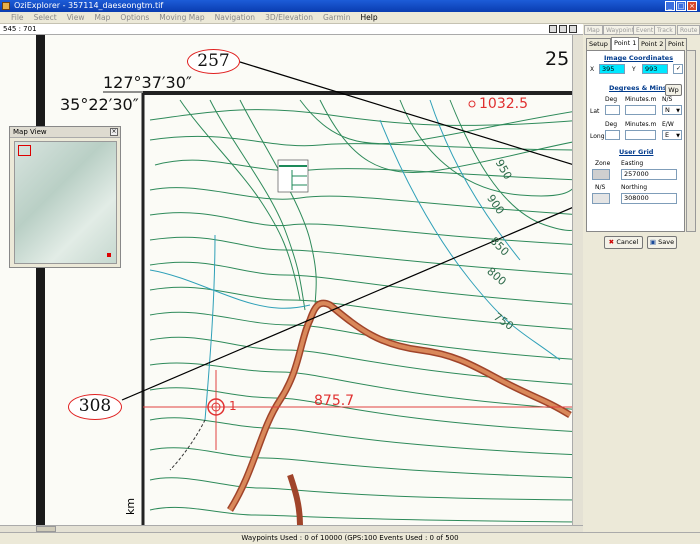 Image resolution: width=700 pixels, height=544 pixels. I want to click on menu-navigation: Navigation, so click(235, 18).